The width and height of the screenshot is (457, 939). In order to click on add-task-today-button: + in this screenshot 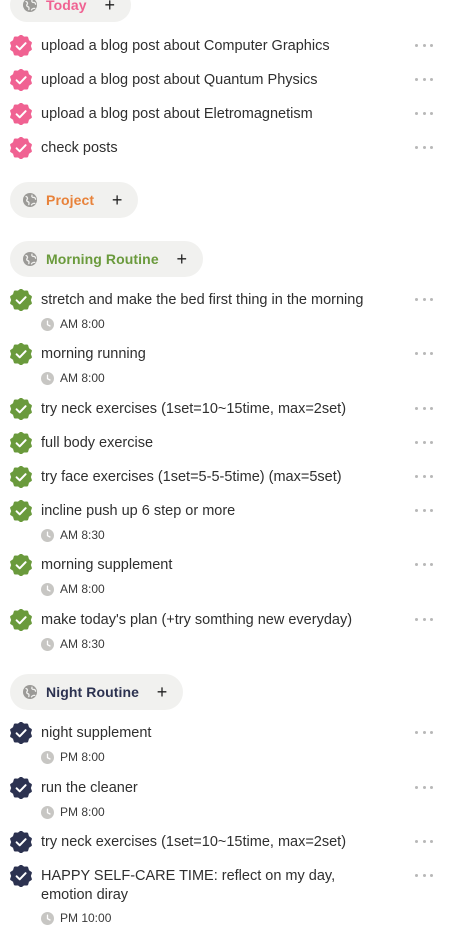, I will do `click(110, 7)`.